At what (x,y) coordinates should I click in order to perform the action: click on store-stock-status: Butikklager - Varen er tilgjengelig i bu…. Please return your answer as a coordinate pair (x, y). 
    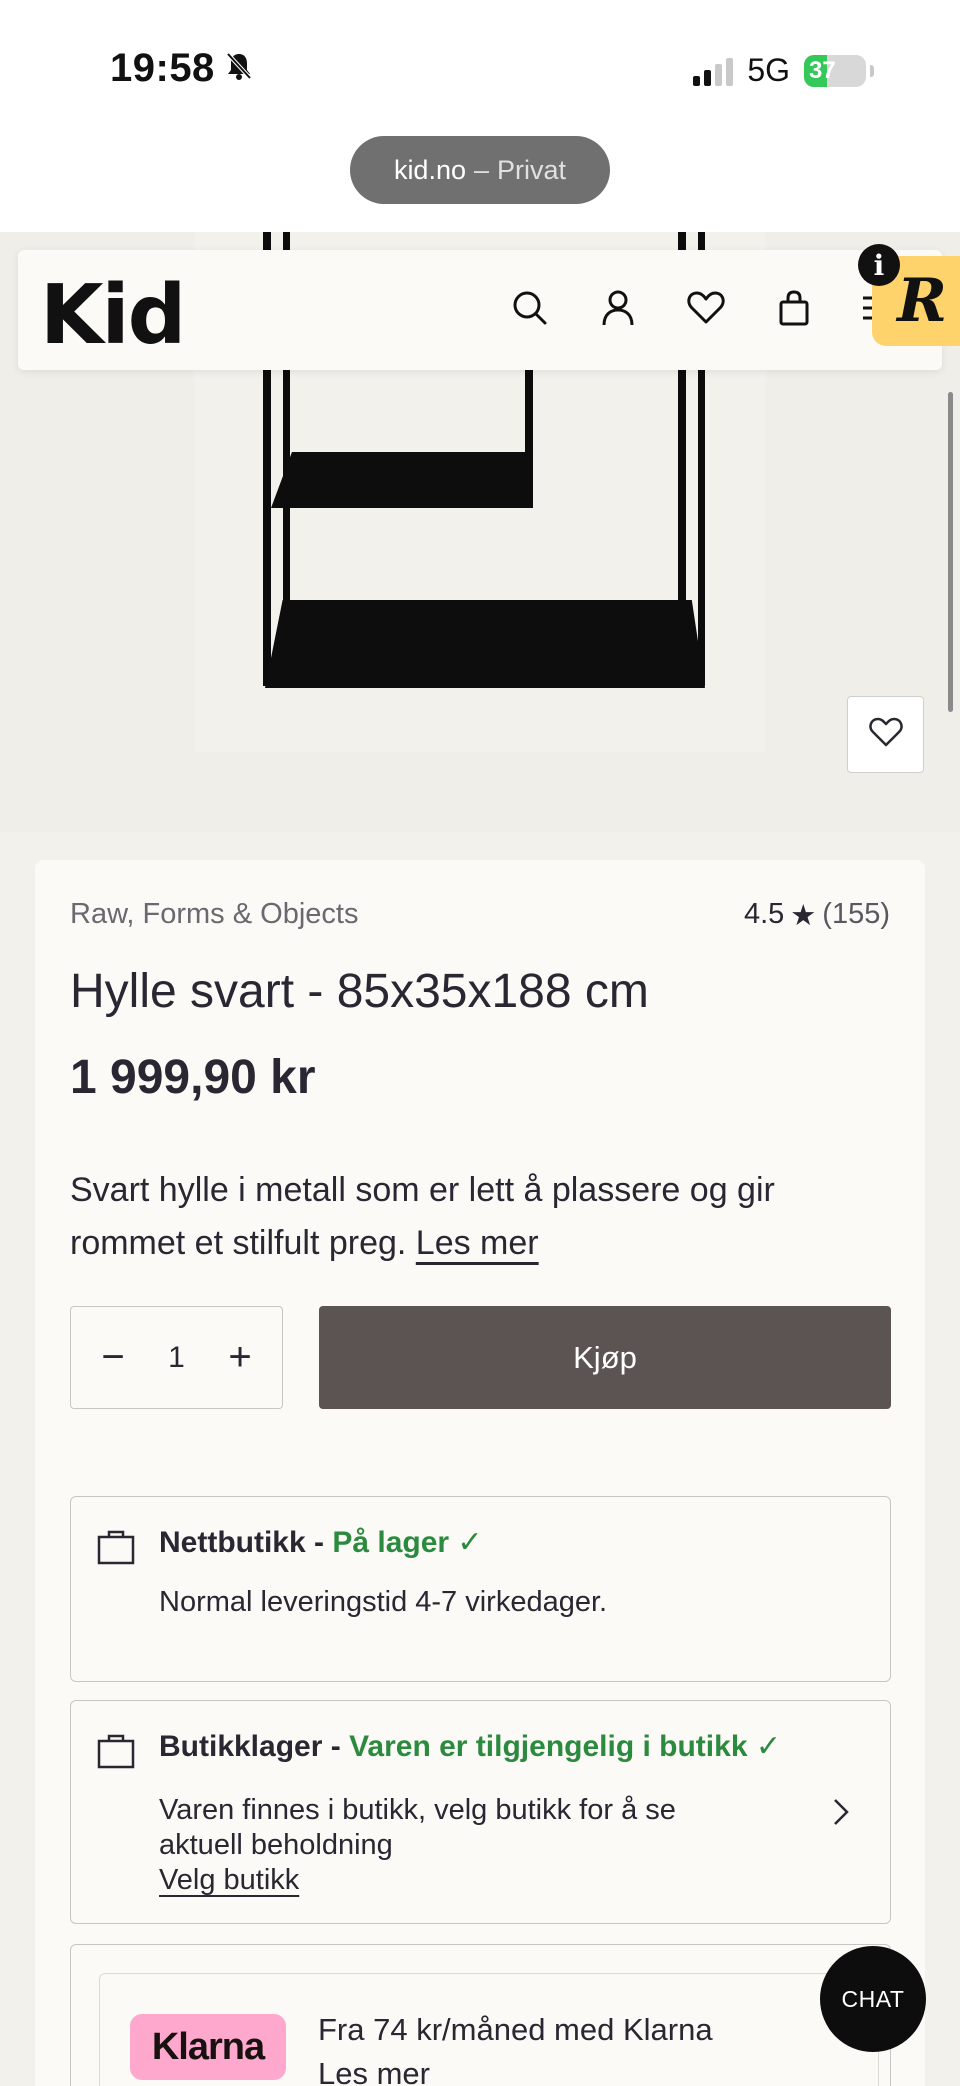
    Looking at the image, I should click on (470, 1746).